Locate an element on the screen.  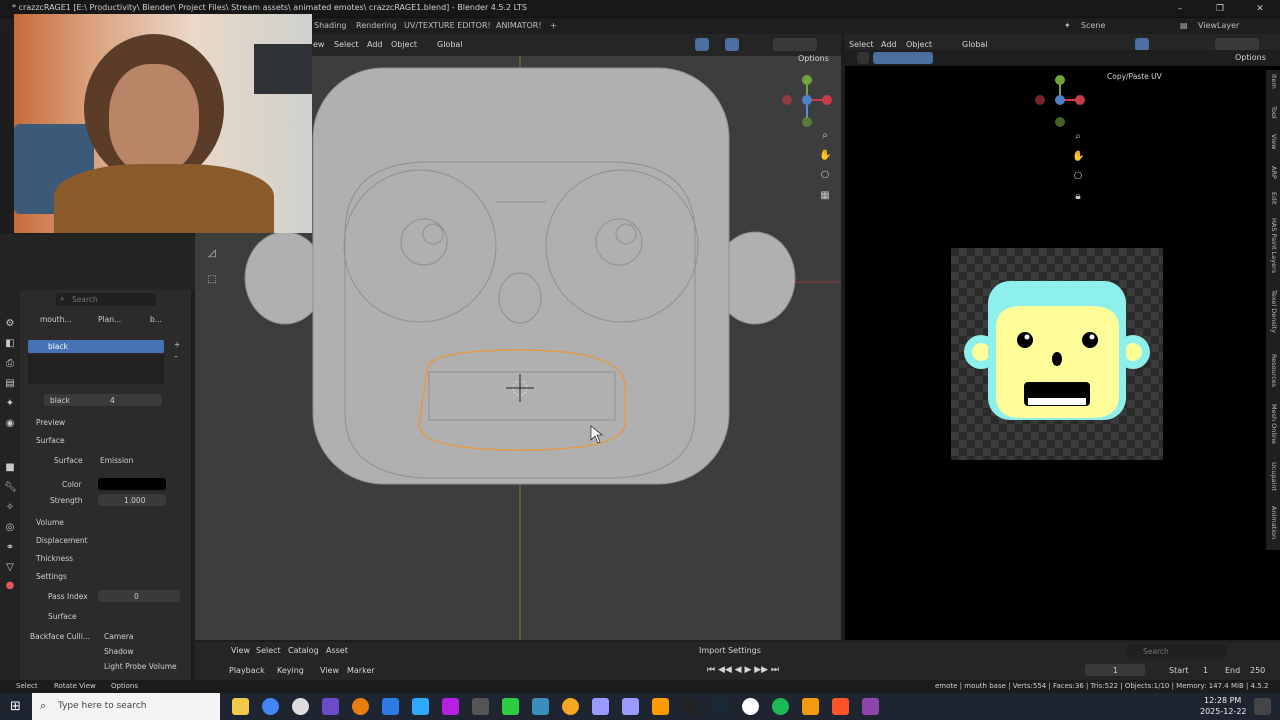
uv-select-mode-buttons is located at coordinates (903, 58).